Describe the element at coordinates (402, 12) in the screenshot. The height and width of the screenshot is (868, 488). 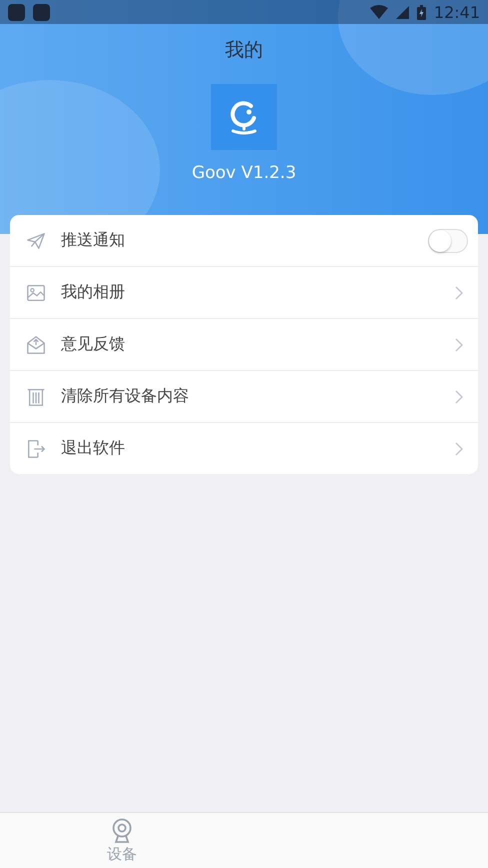
I see `signal-icon` at that location.